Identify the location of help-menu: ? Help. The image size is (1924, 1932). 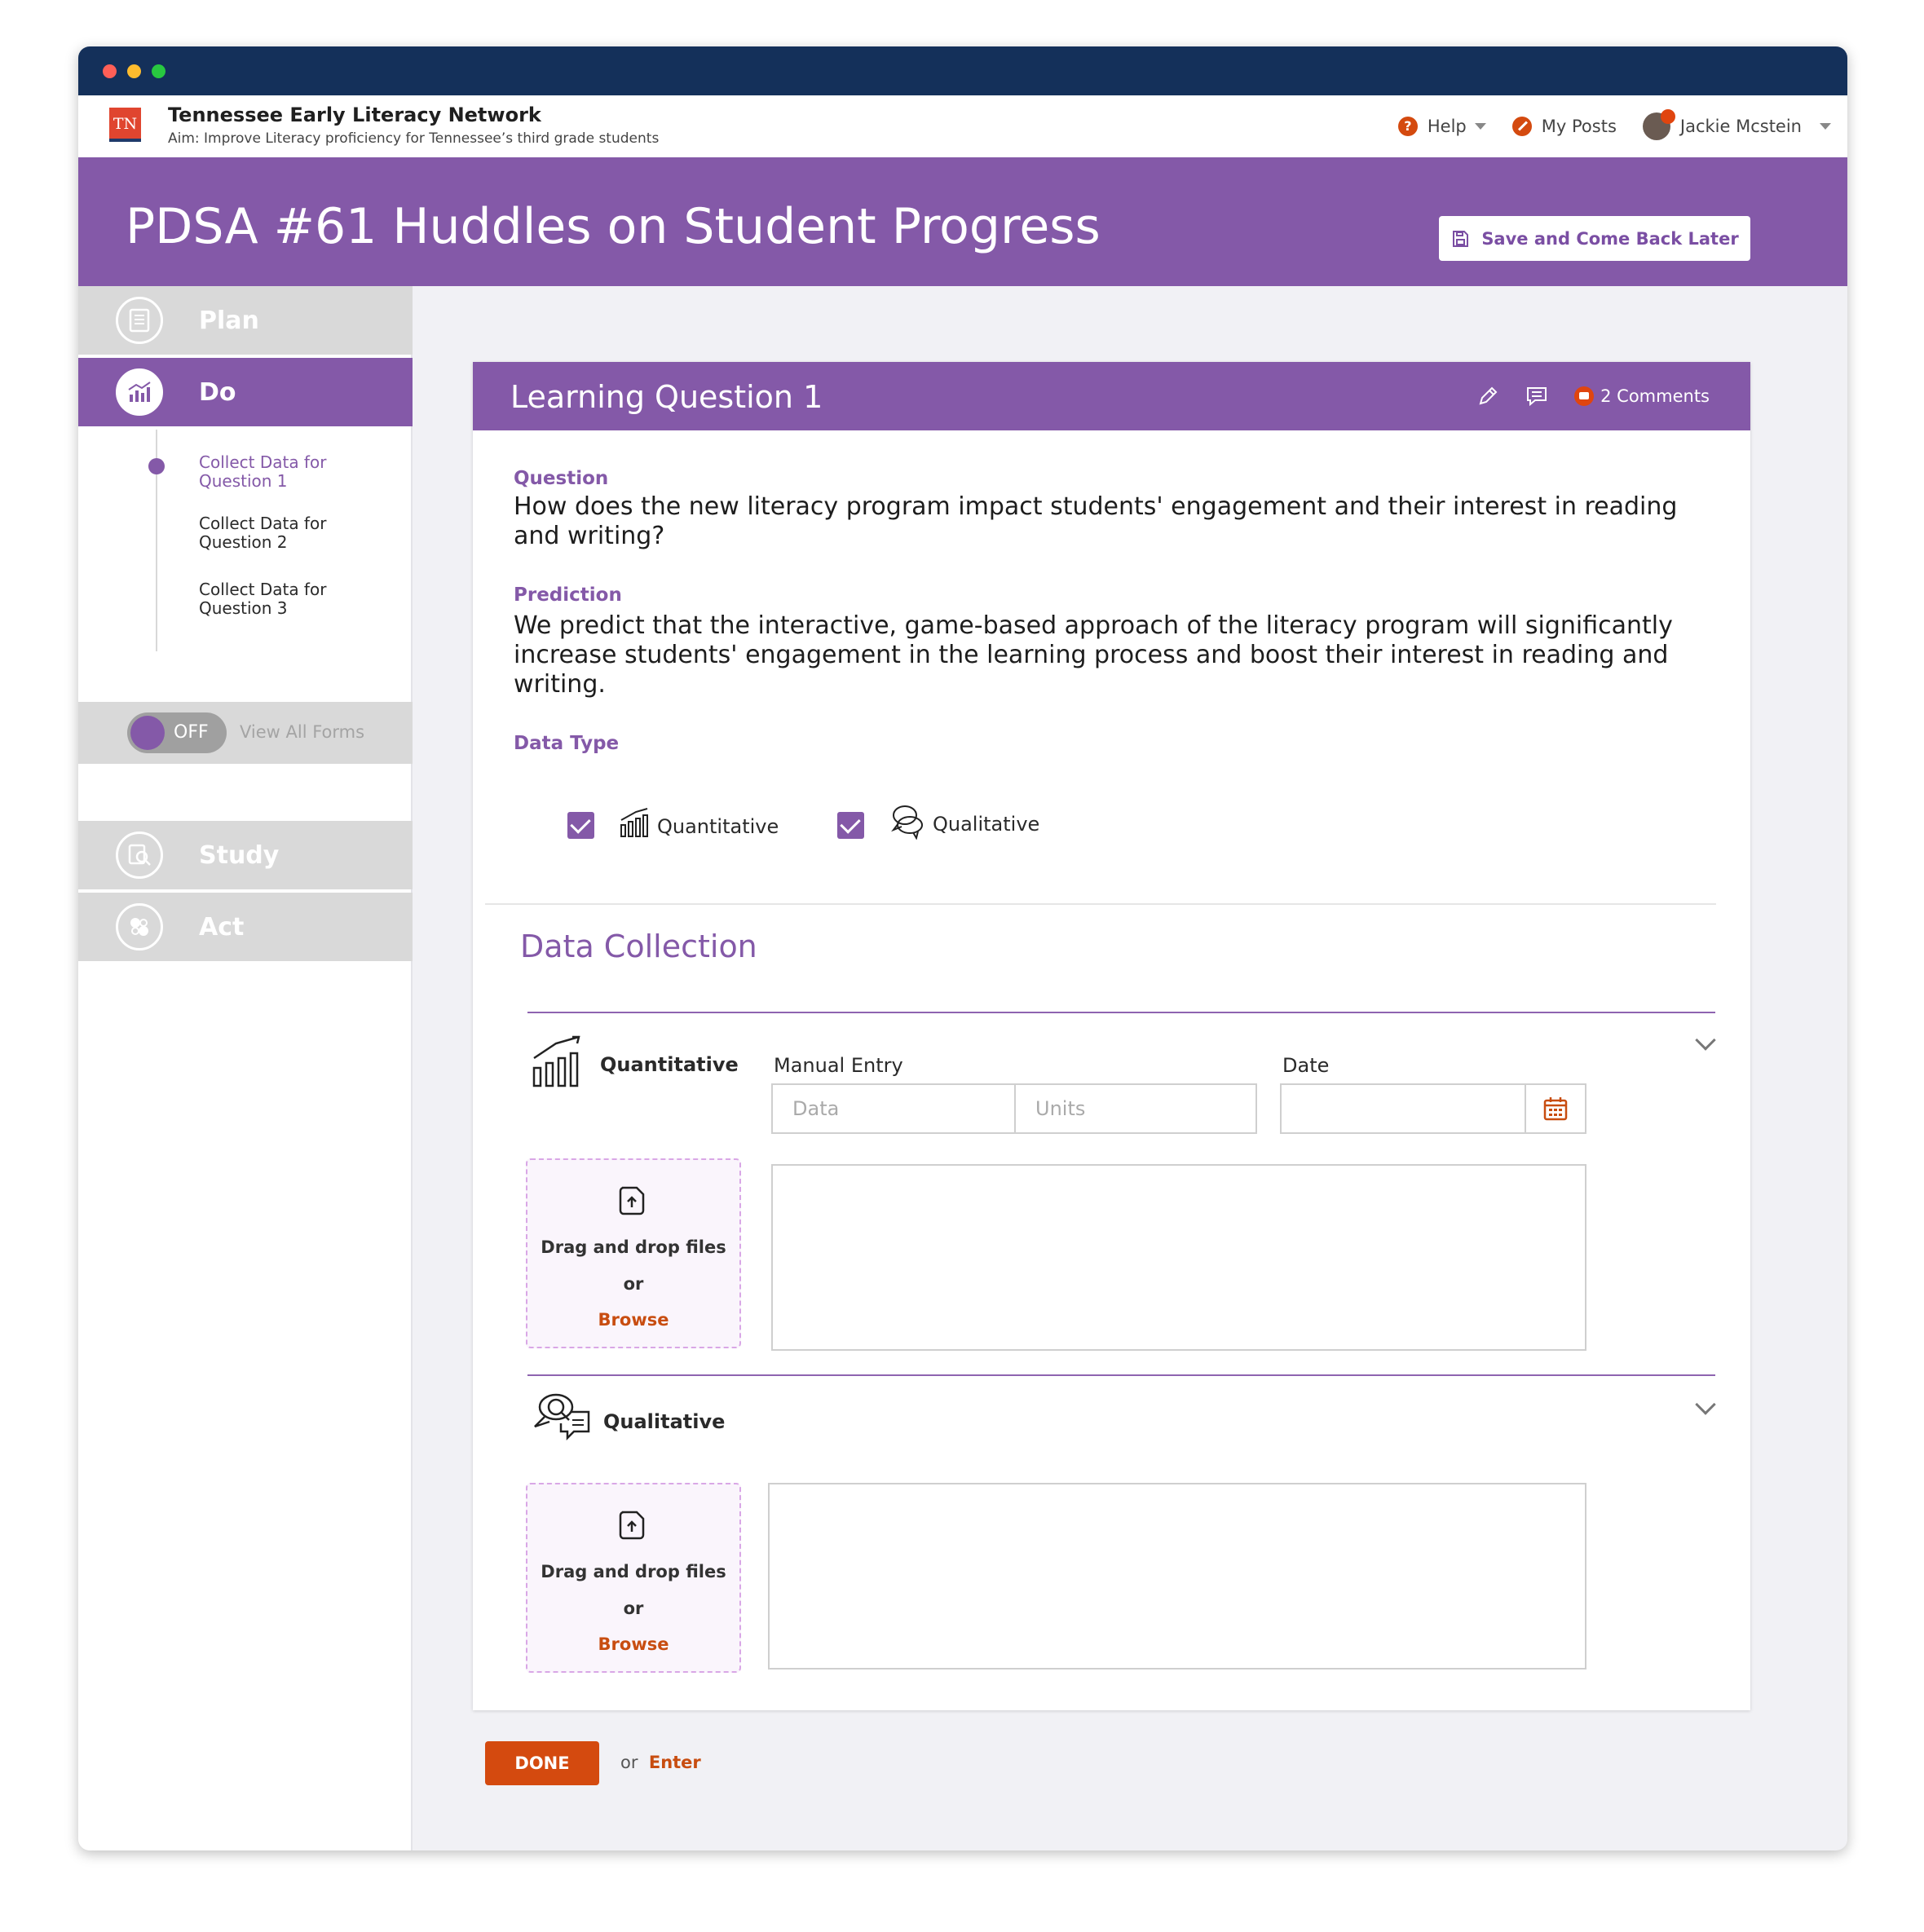
(1441, 126).